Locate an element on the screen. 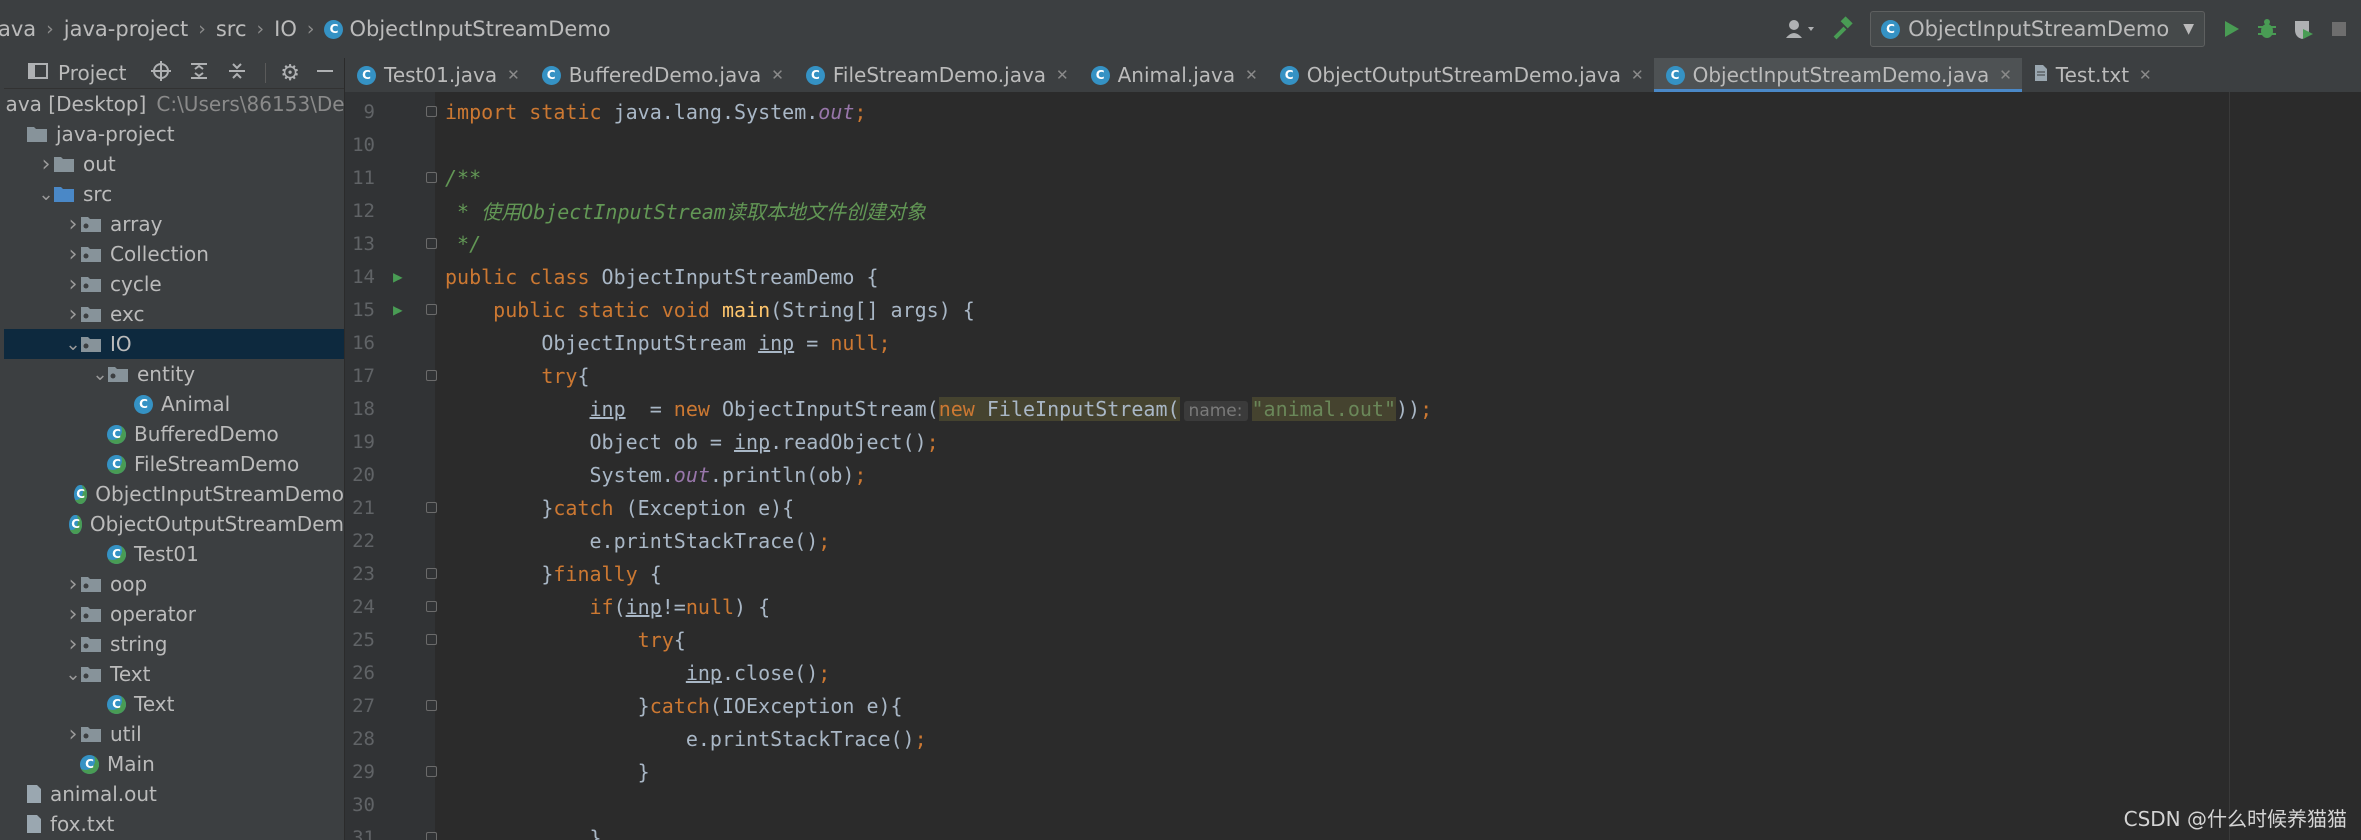 The height and width of the screenshot is (840, 2361). code-line: 28 e.printStackTrace(); is located at coordinates (1353, 738).